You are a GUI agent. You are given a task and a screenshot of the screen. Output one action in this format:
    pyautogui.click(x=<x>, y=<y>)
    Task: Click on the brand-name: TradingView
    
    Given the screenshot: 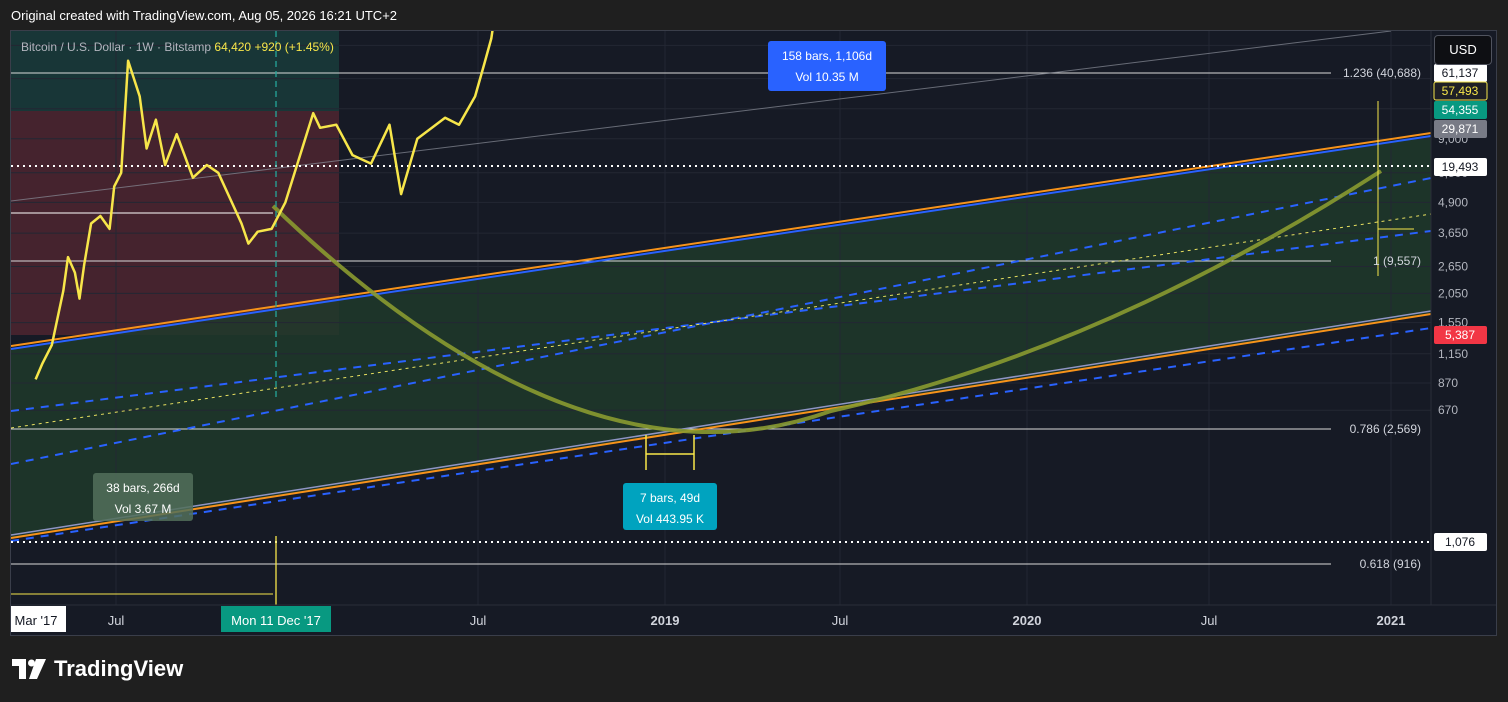 What is the action you would take?
    pyautogui.click(x=119, y=668)
    